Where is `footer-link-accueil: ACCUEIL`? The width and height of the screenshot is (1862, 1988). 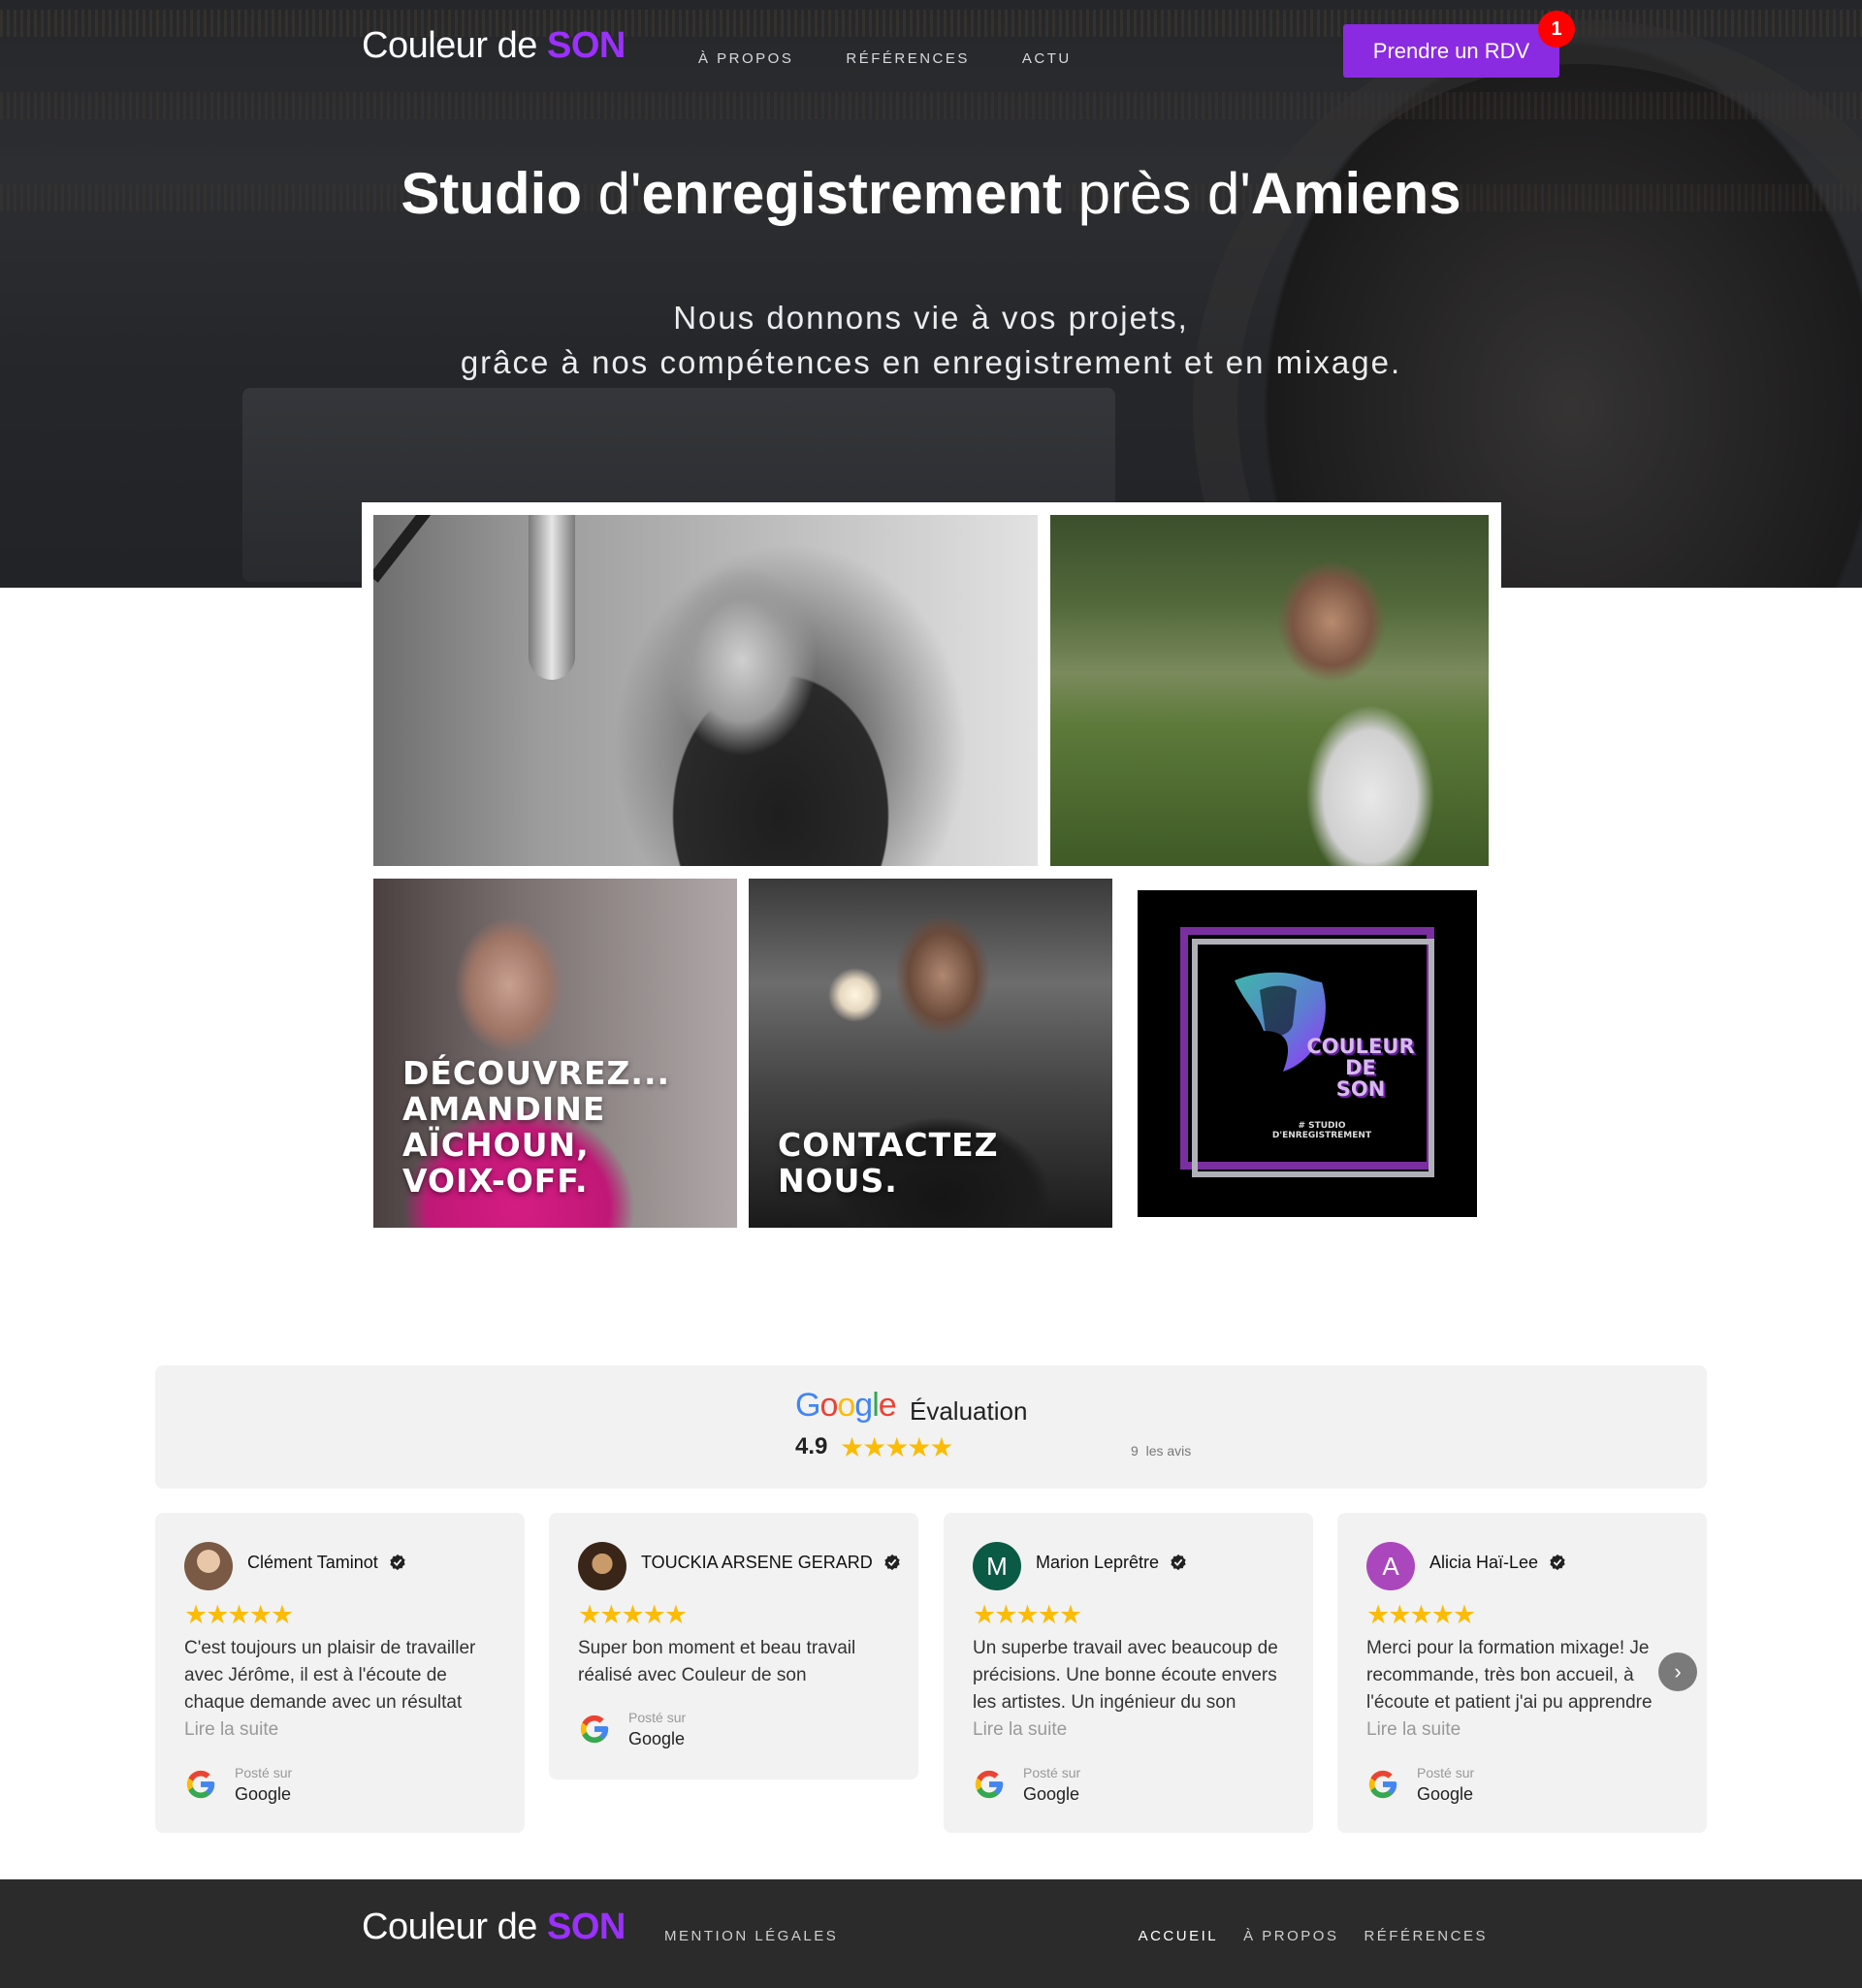 footer-link-accueil: ACCUEIL is located at coordinates (1179, 1936).